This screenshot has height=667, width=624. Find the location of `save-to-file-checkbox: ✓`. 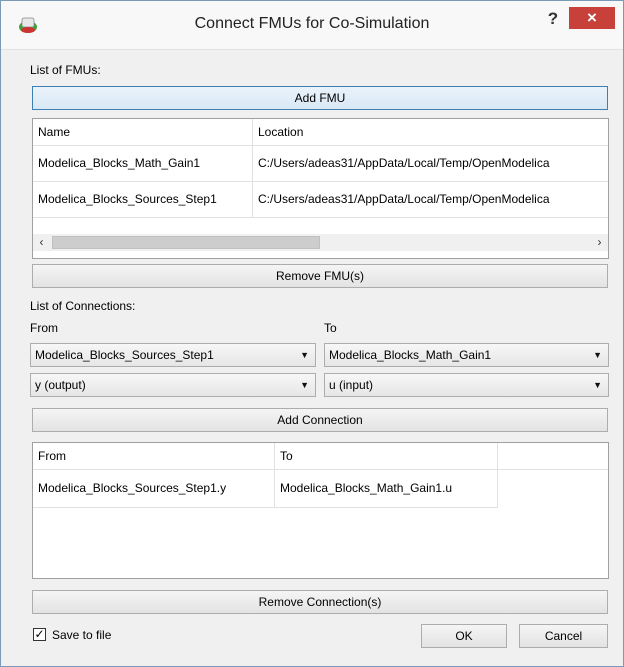

save-to-file-checkbox: ✓ is located at coordinates (39, 634).